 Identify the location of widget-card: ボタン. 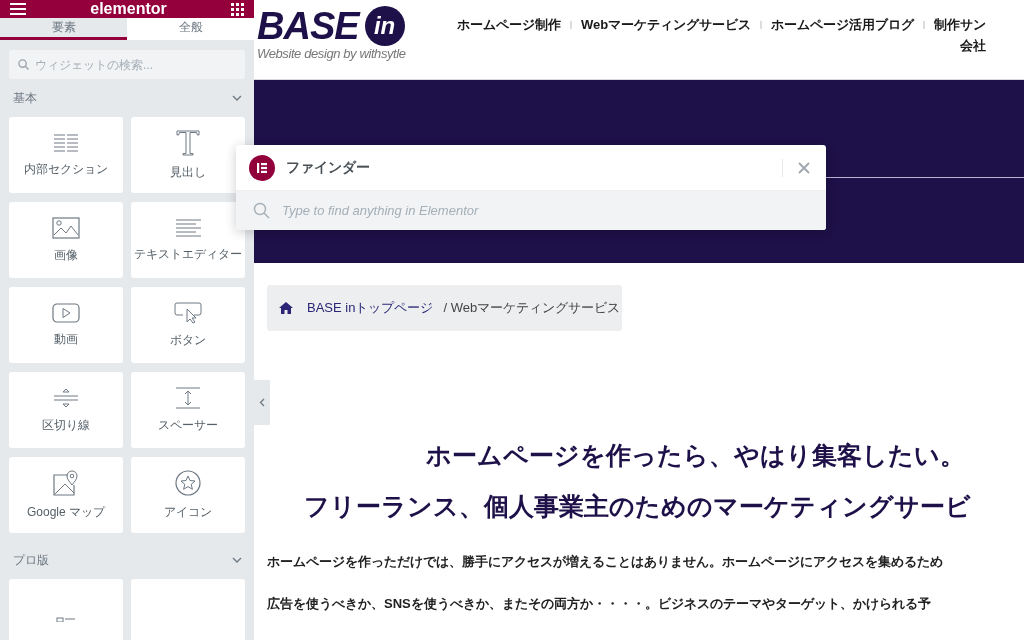
(188, 325).